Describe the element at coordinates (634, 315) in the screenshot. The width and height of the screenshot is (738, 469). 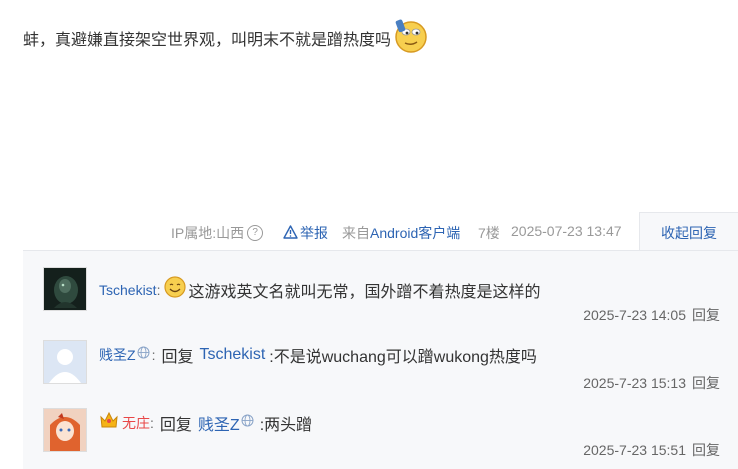
I see `reply-time: 2025-7-23 14:05` at that location.